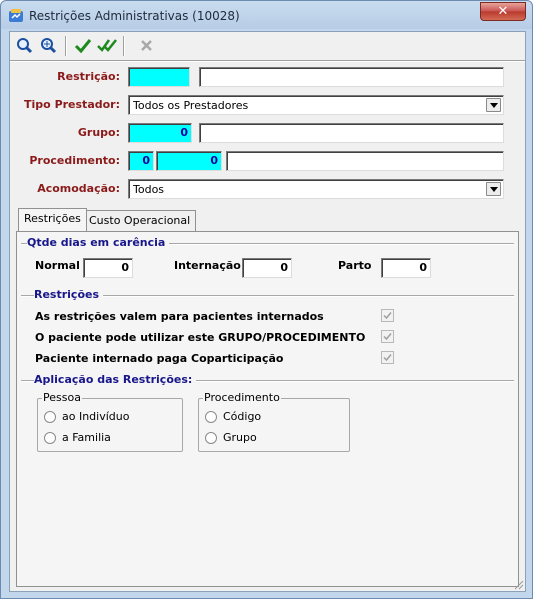  What do you see at coordinates (365, 161) in the screenshot?
I see `procedimento-description-field` at bounding box center [365, 161].